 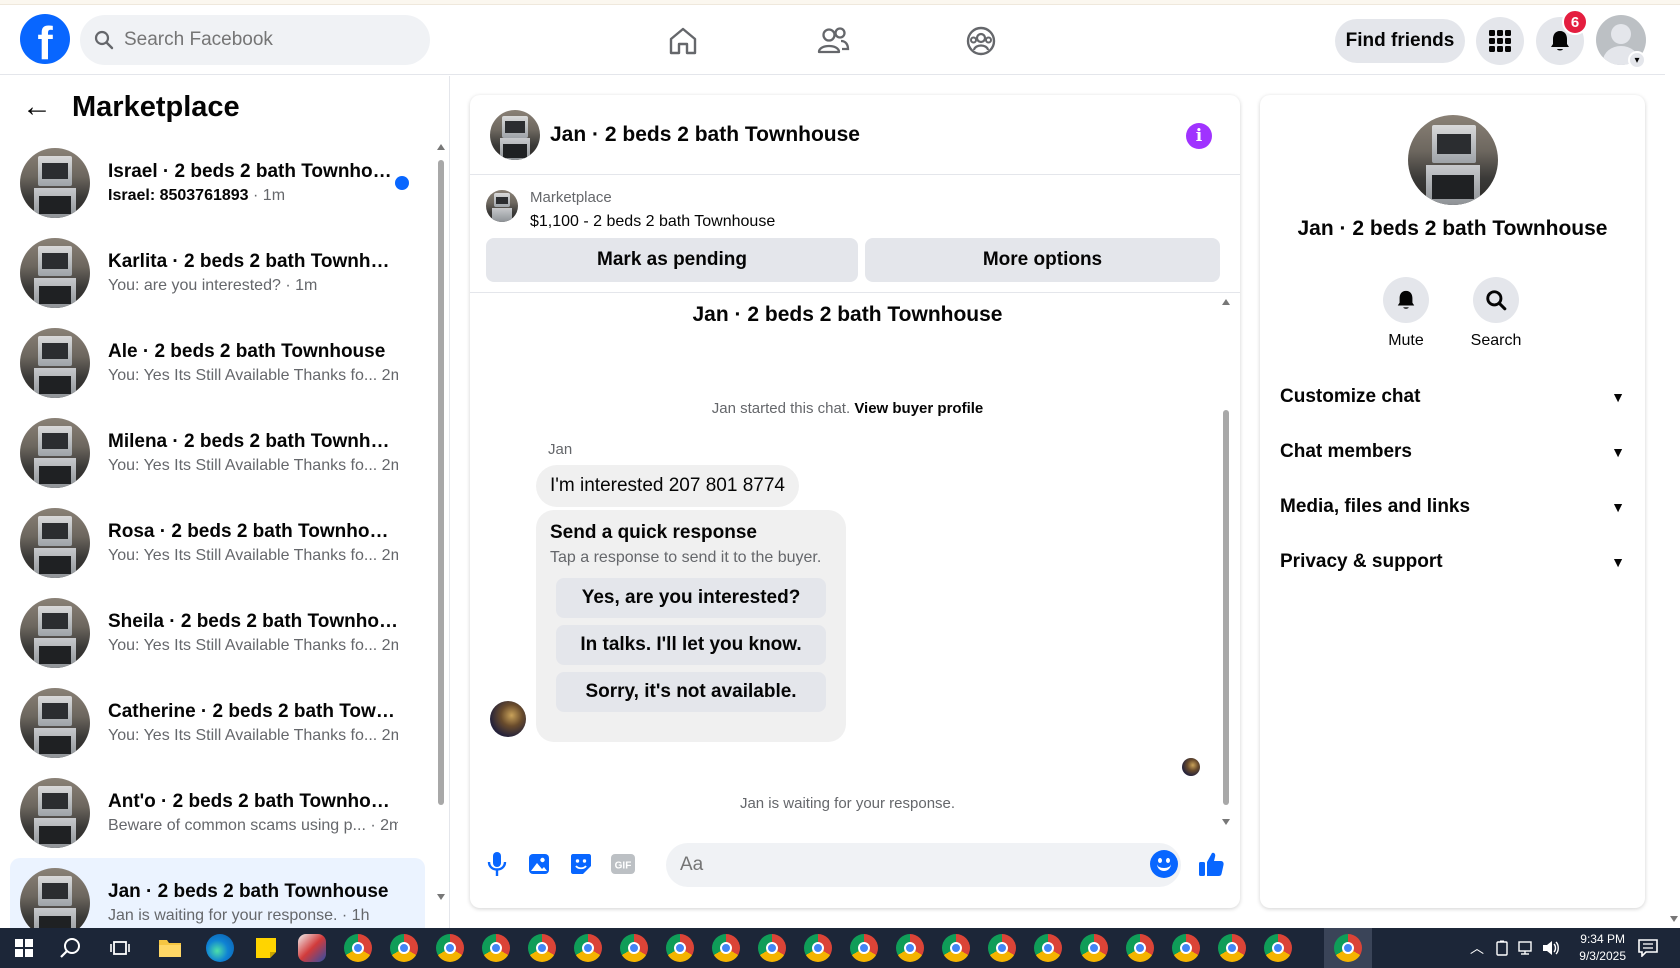 I want to click on volume-icon, so click(x=1551, y=948).